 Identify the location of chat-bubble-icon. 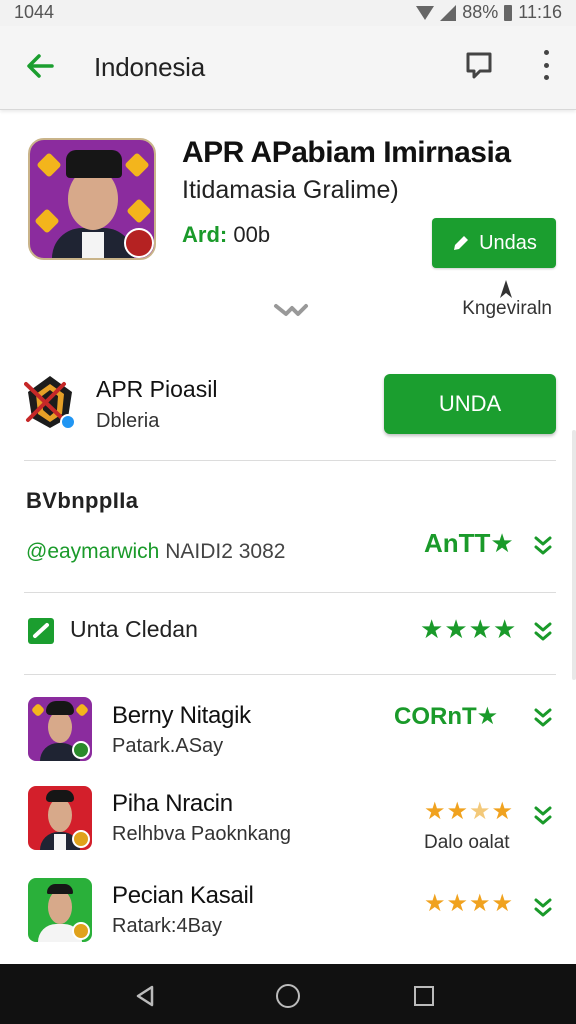
(479, 65).